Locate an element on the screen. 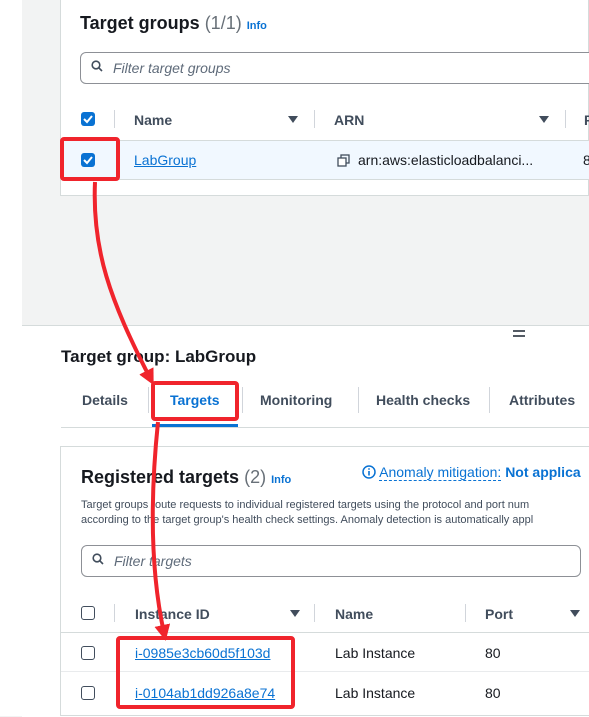  arrow-tab-to-instances is located at coordinates (160, 531).